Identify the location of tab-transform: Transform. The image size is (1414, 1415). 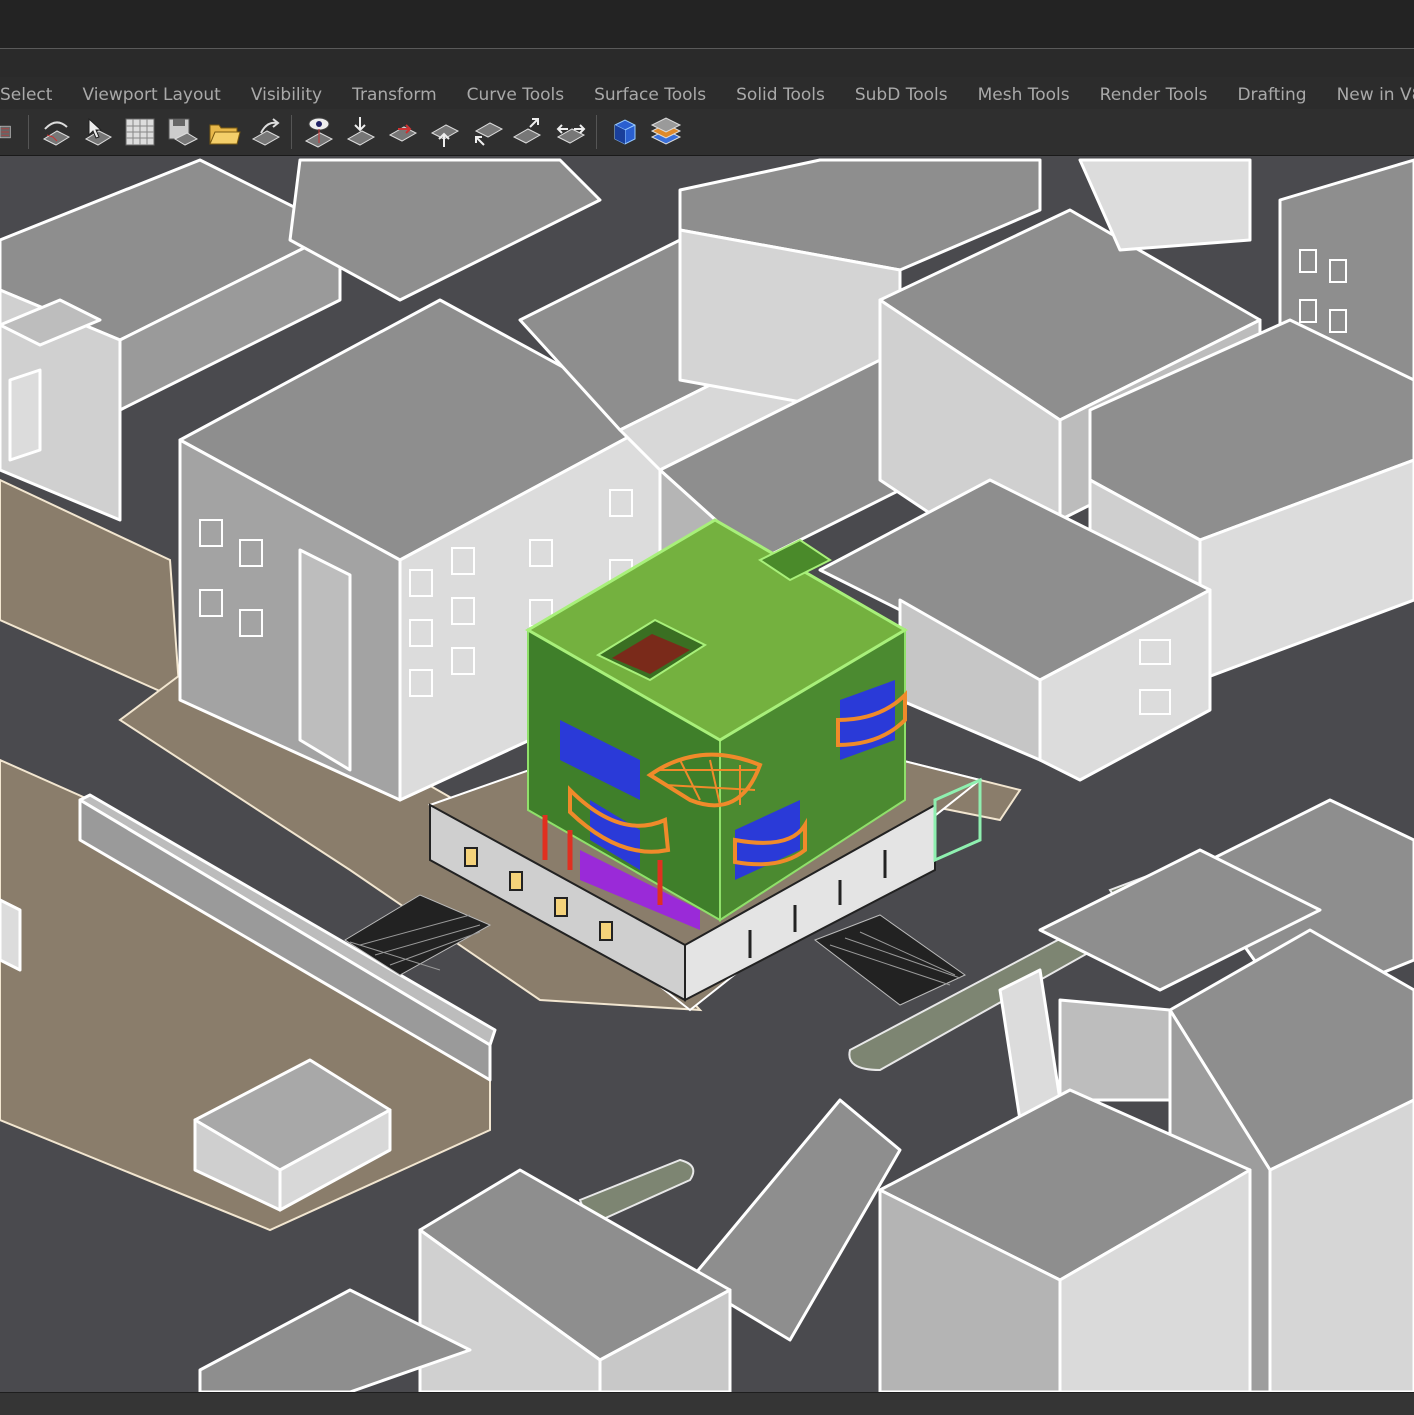
(394, 97).